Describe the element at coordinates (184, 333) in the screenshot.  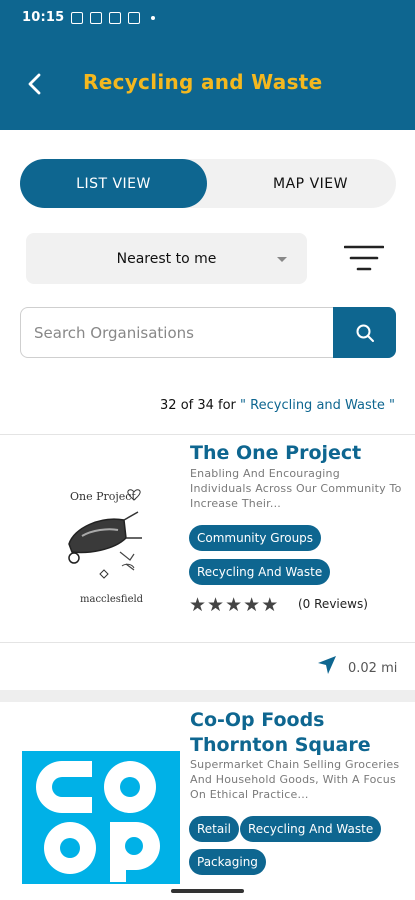
I see `search-input` at that location.